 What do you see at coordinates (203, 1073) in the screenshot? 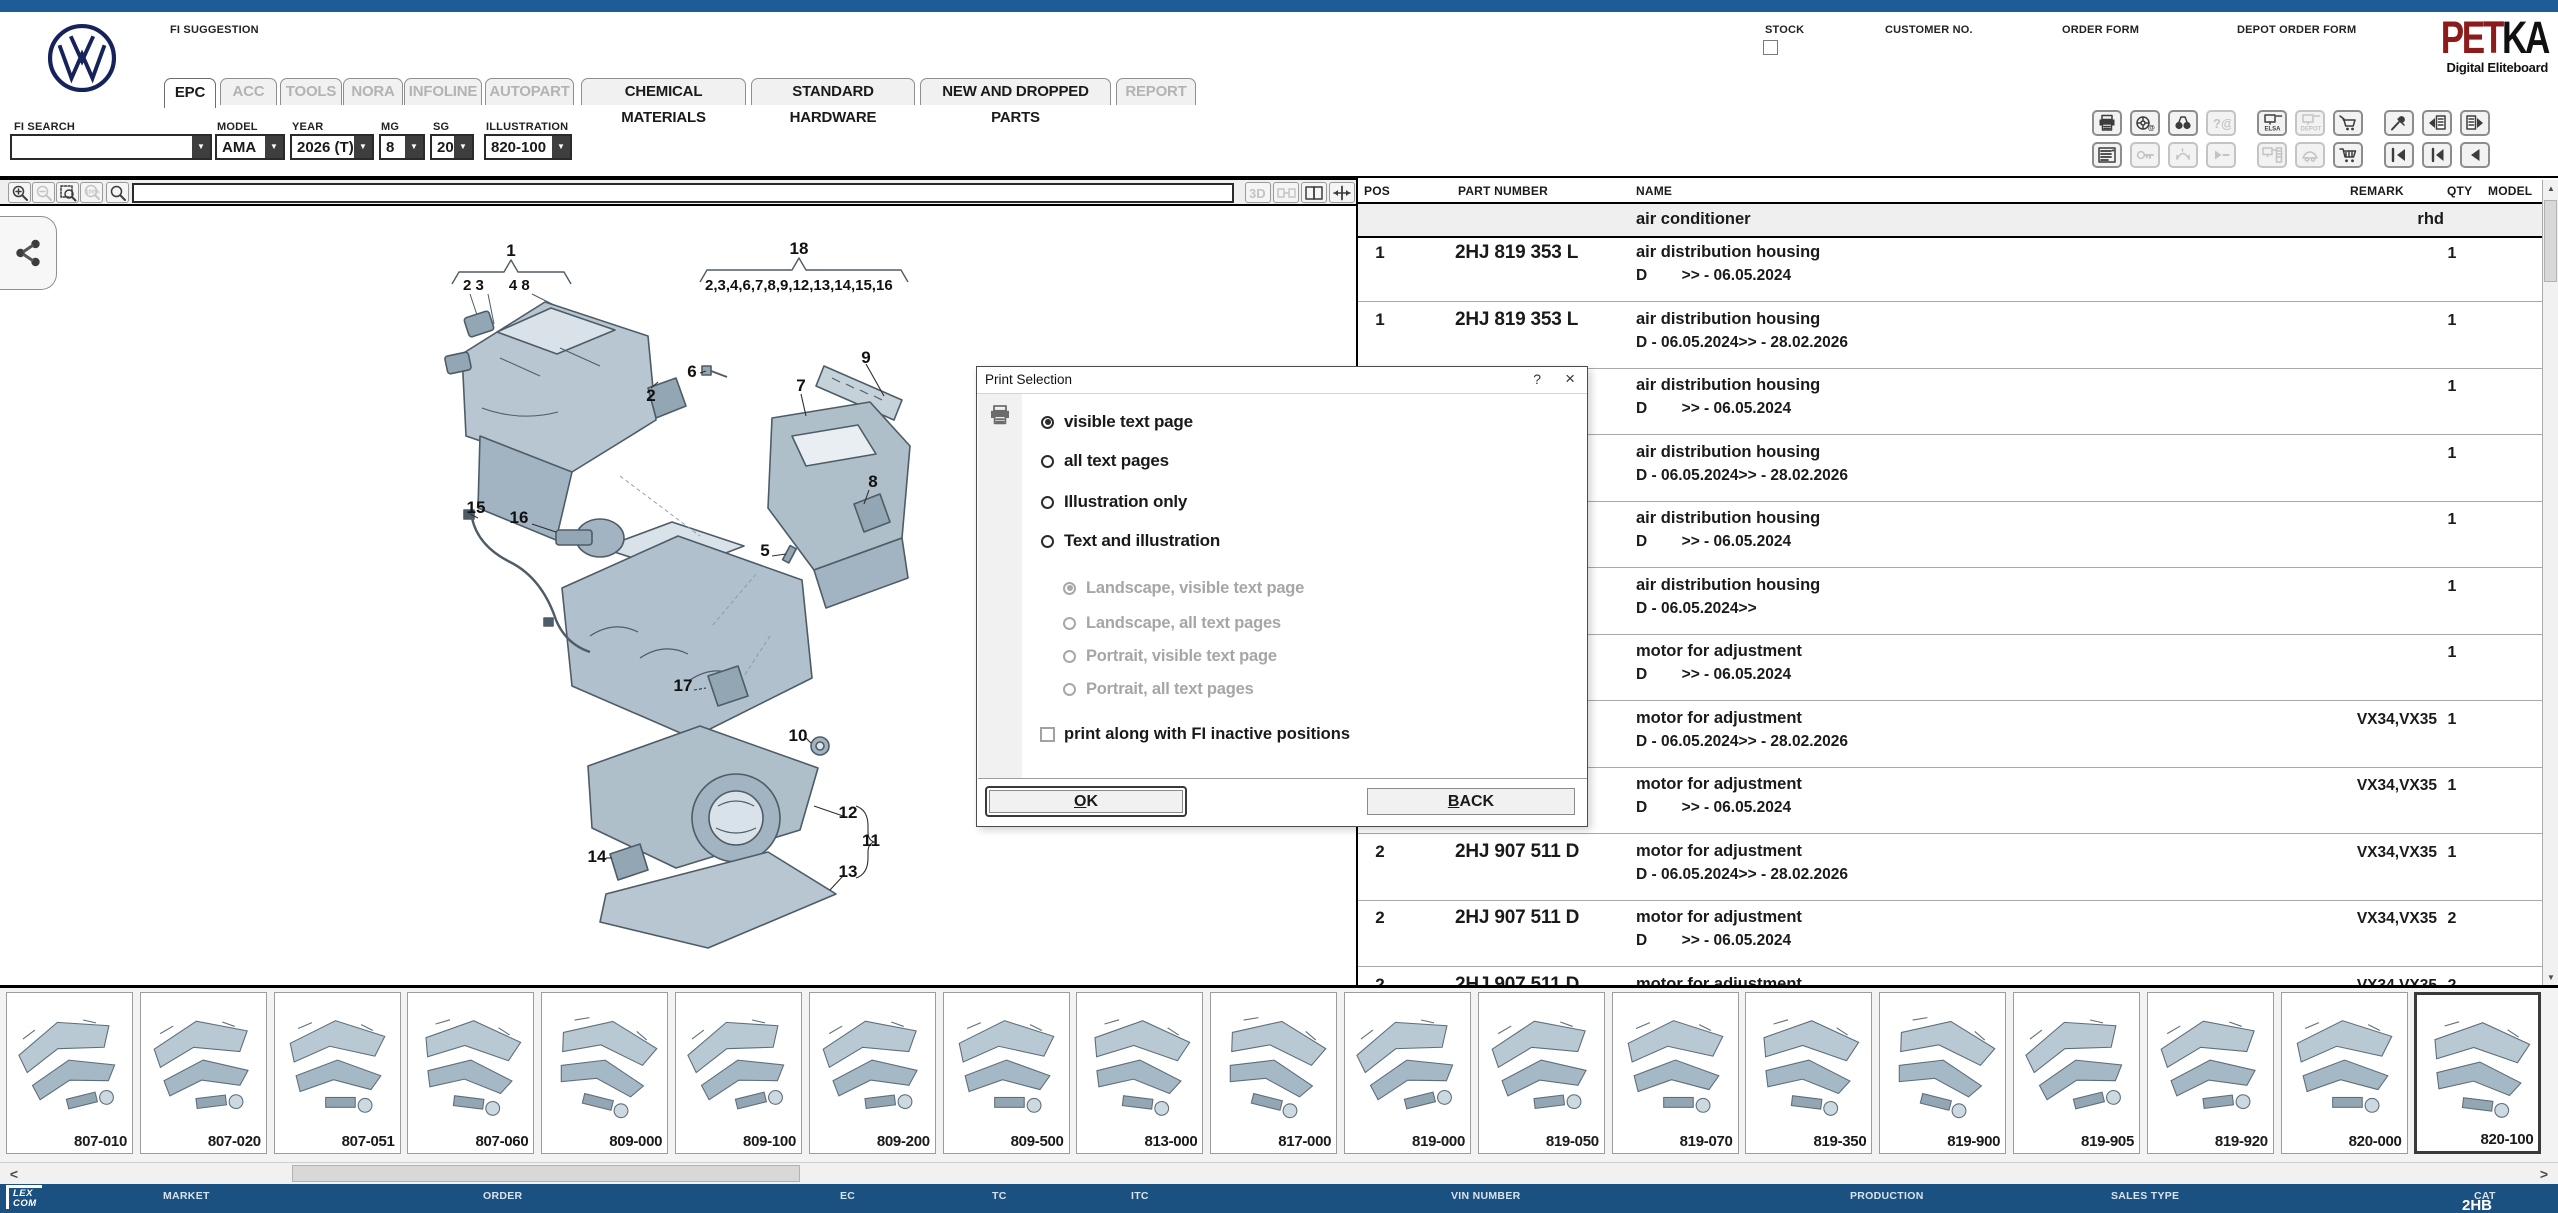
I see `filmstrip-item-807-020: 807-020` at bounding box center [203, 1073].